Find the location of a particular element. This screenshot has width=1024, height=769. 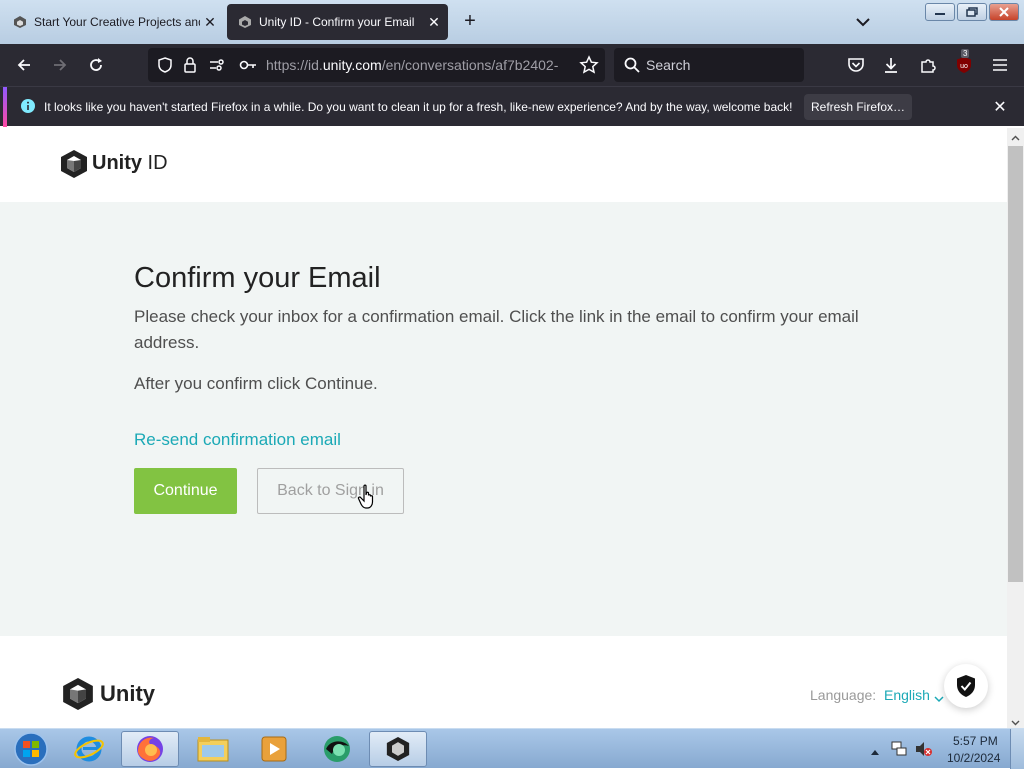

tab-start-creative-projects: Start Your Creative Projects and ✕ is located at coordinates (113, 22).